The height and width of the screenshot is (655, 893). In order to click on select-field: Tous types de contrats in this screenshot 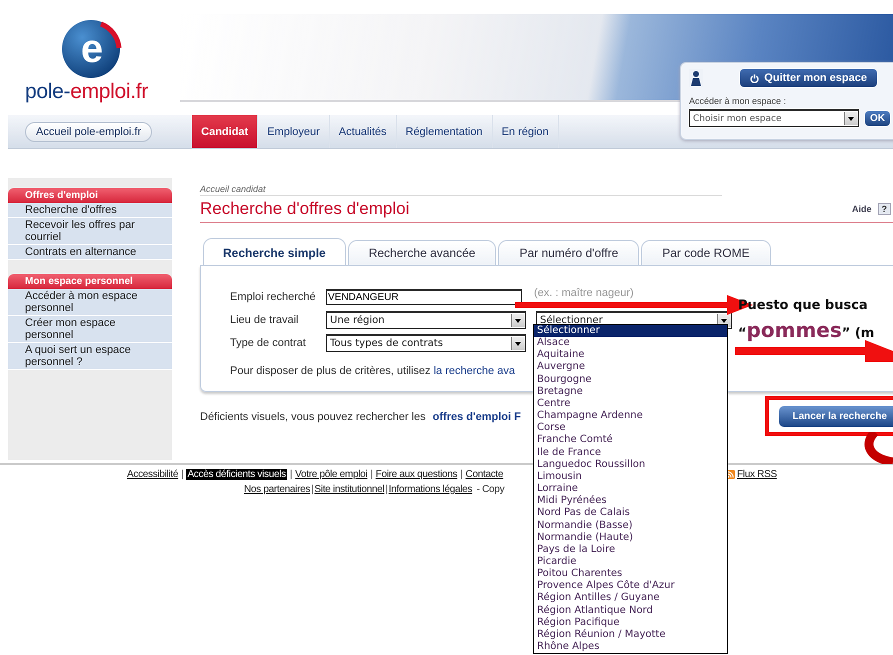, I will do `click(426, 343)`.